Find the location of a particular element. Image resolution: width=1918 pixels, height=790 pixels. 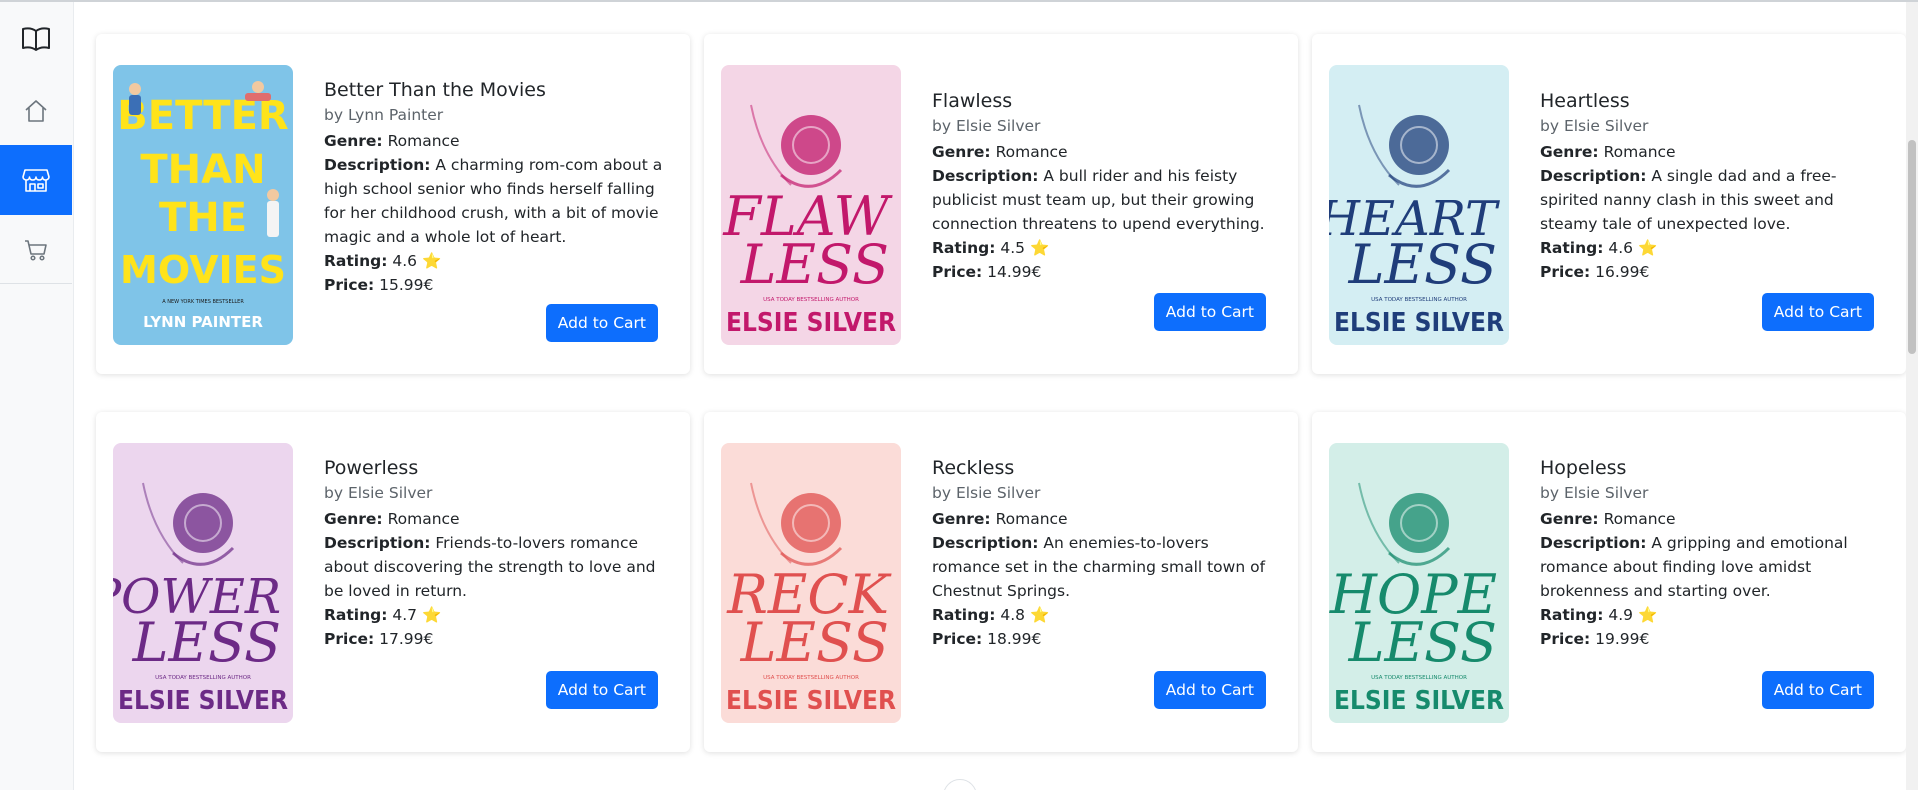

book-rating: Rating: 4.5 ⭐ is located at coordinates (991, 248).